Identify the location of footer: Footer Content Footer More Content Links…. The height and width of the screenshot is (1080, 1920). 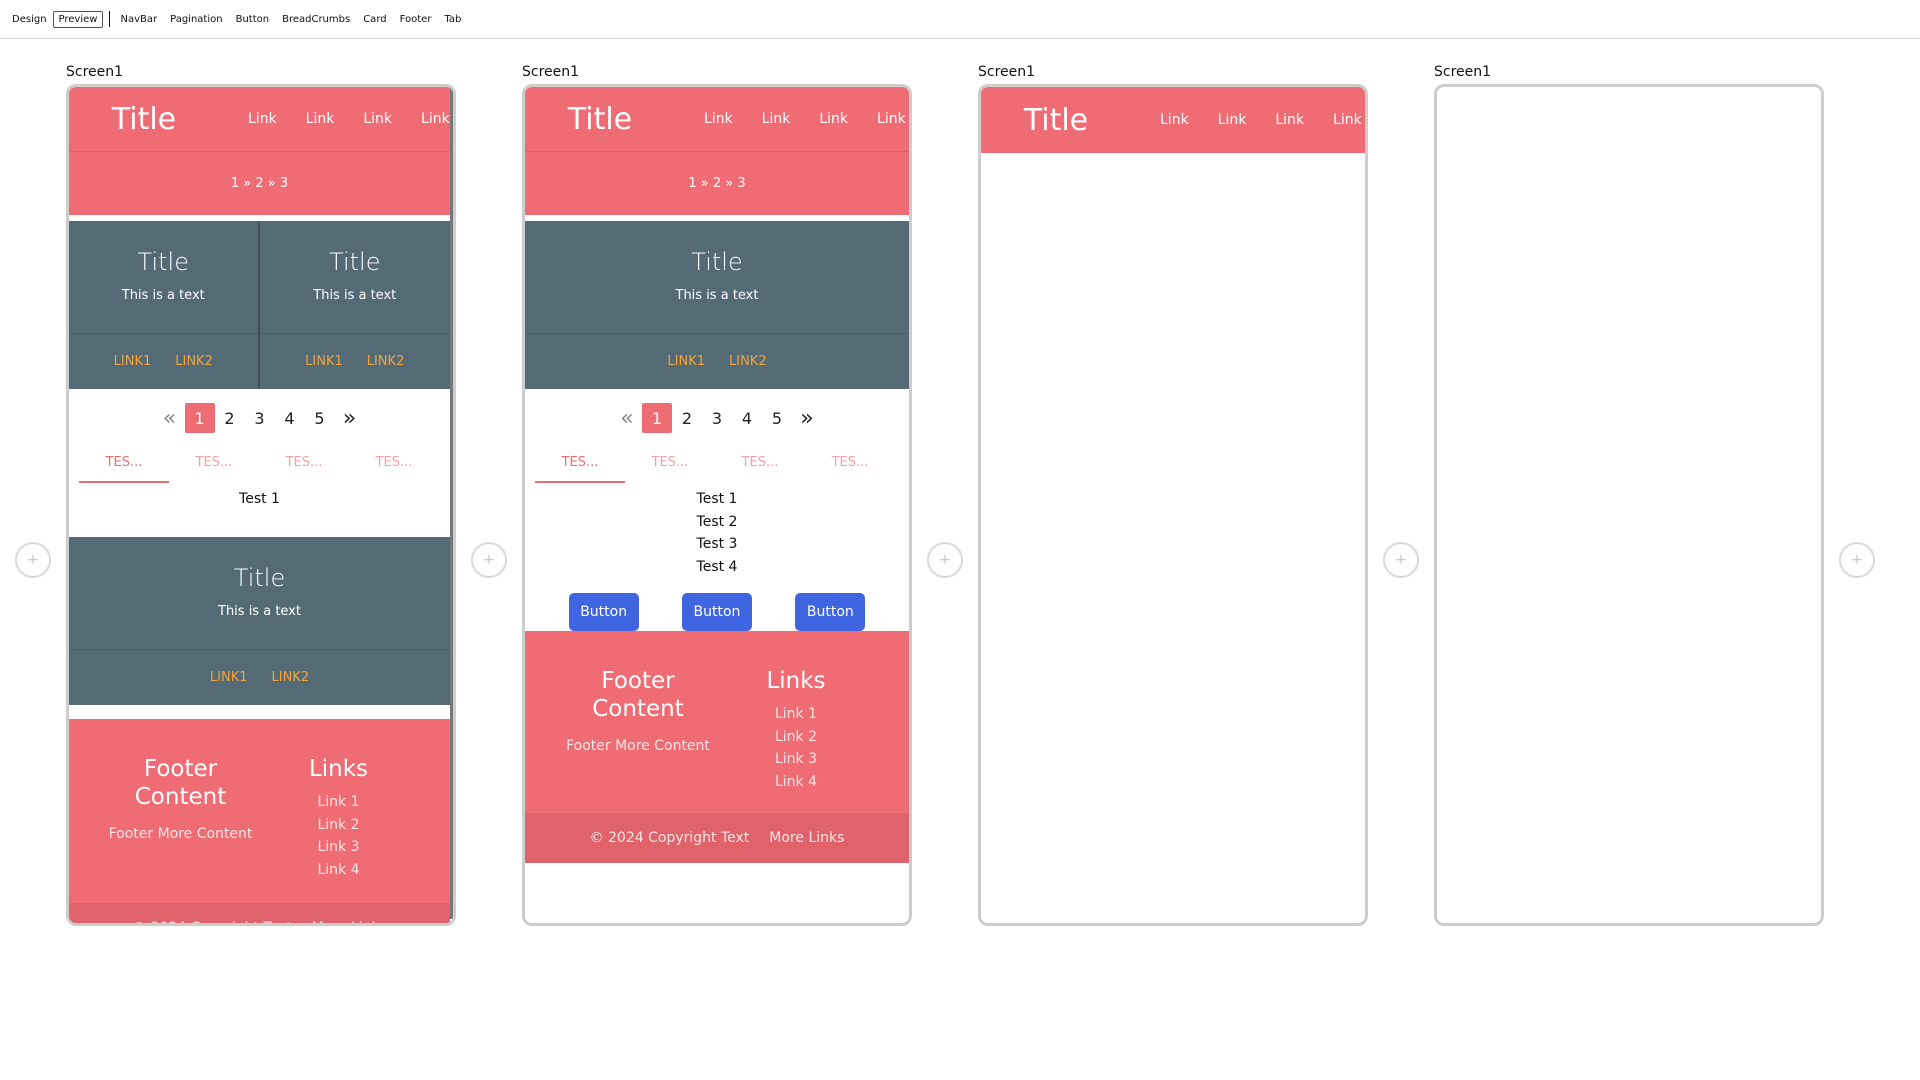
(717, 747).